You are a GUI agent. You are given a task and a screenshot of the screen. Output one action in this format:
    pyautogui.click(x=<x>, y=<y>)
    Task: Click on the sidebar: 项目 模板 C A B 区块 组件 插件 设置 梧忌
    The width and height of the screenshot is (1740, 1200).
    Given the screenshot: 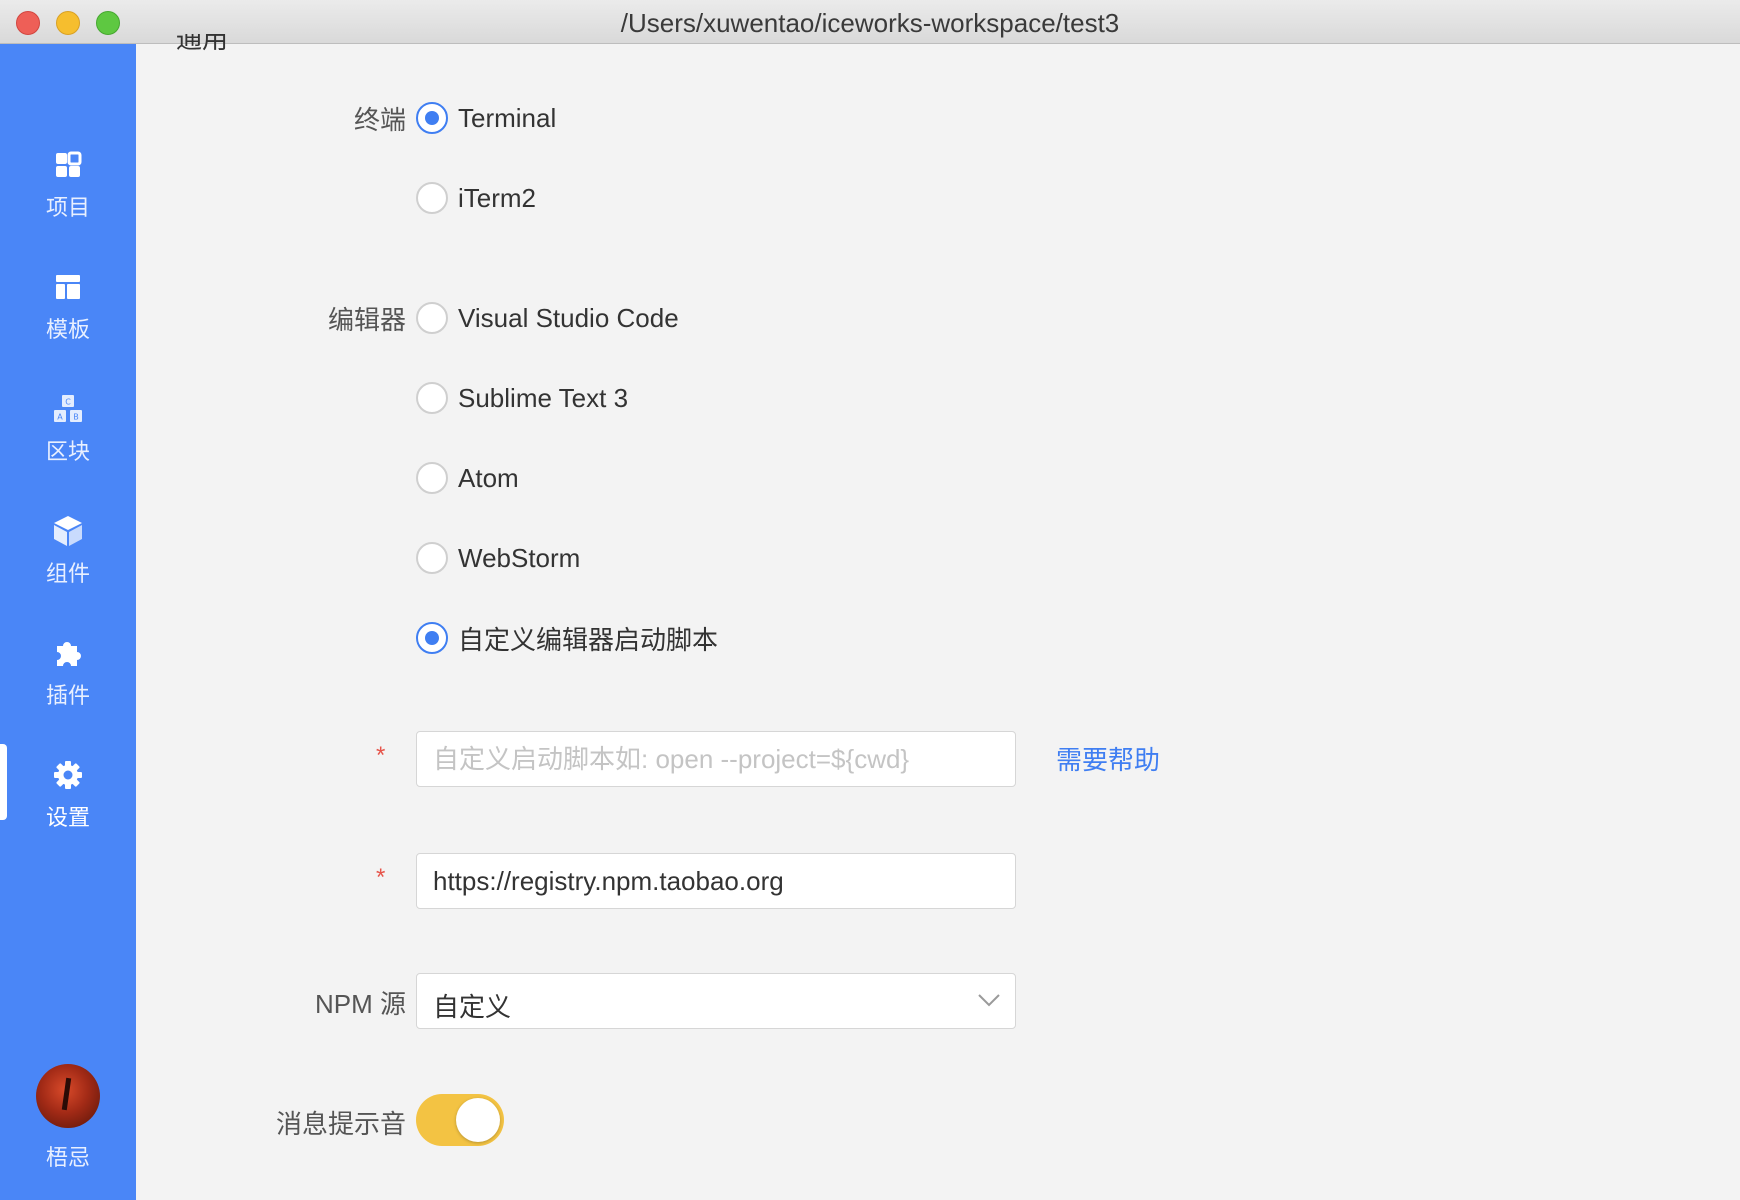 What is the action you would take?
    pyautogui.click(x=68, y=622)
    